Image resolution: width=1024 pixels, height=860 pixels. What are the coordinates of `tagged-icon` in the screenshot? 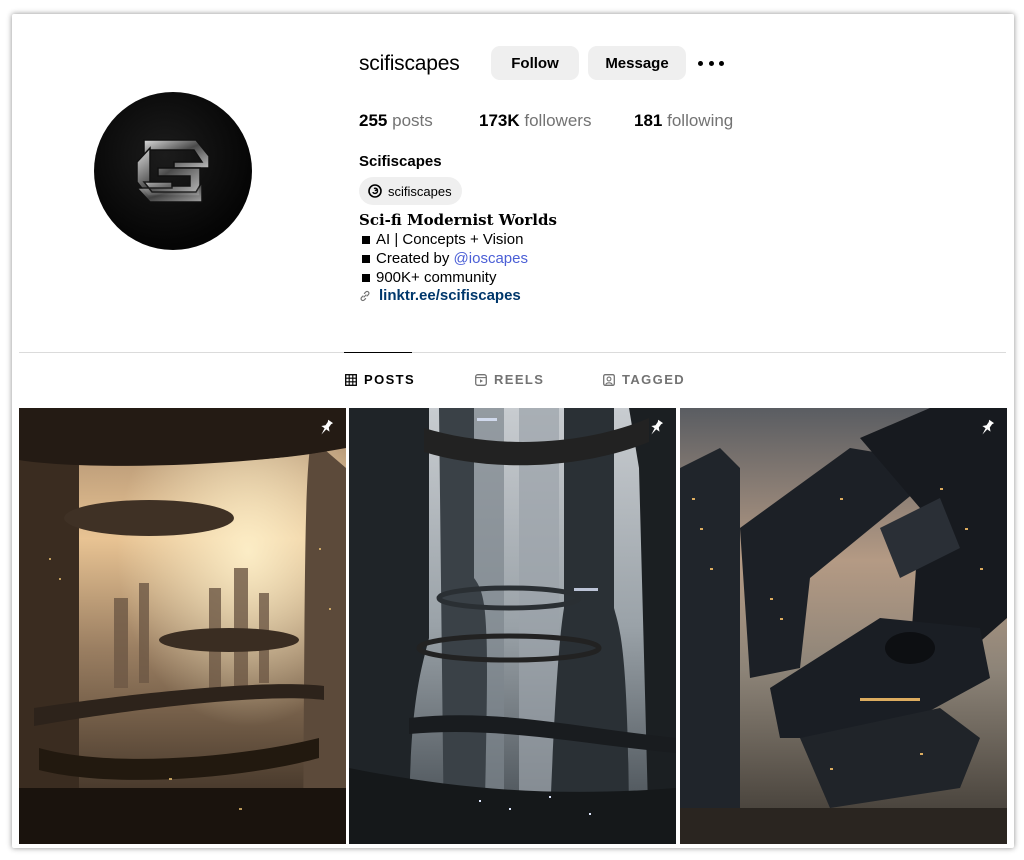 It's located at (609, 379).